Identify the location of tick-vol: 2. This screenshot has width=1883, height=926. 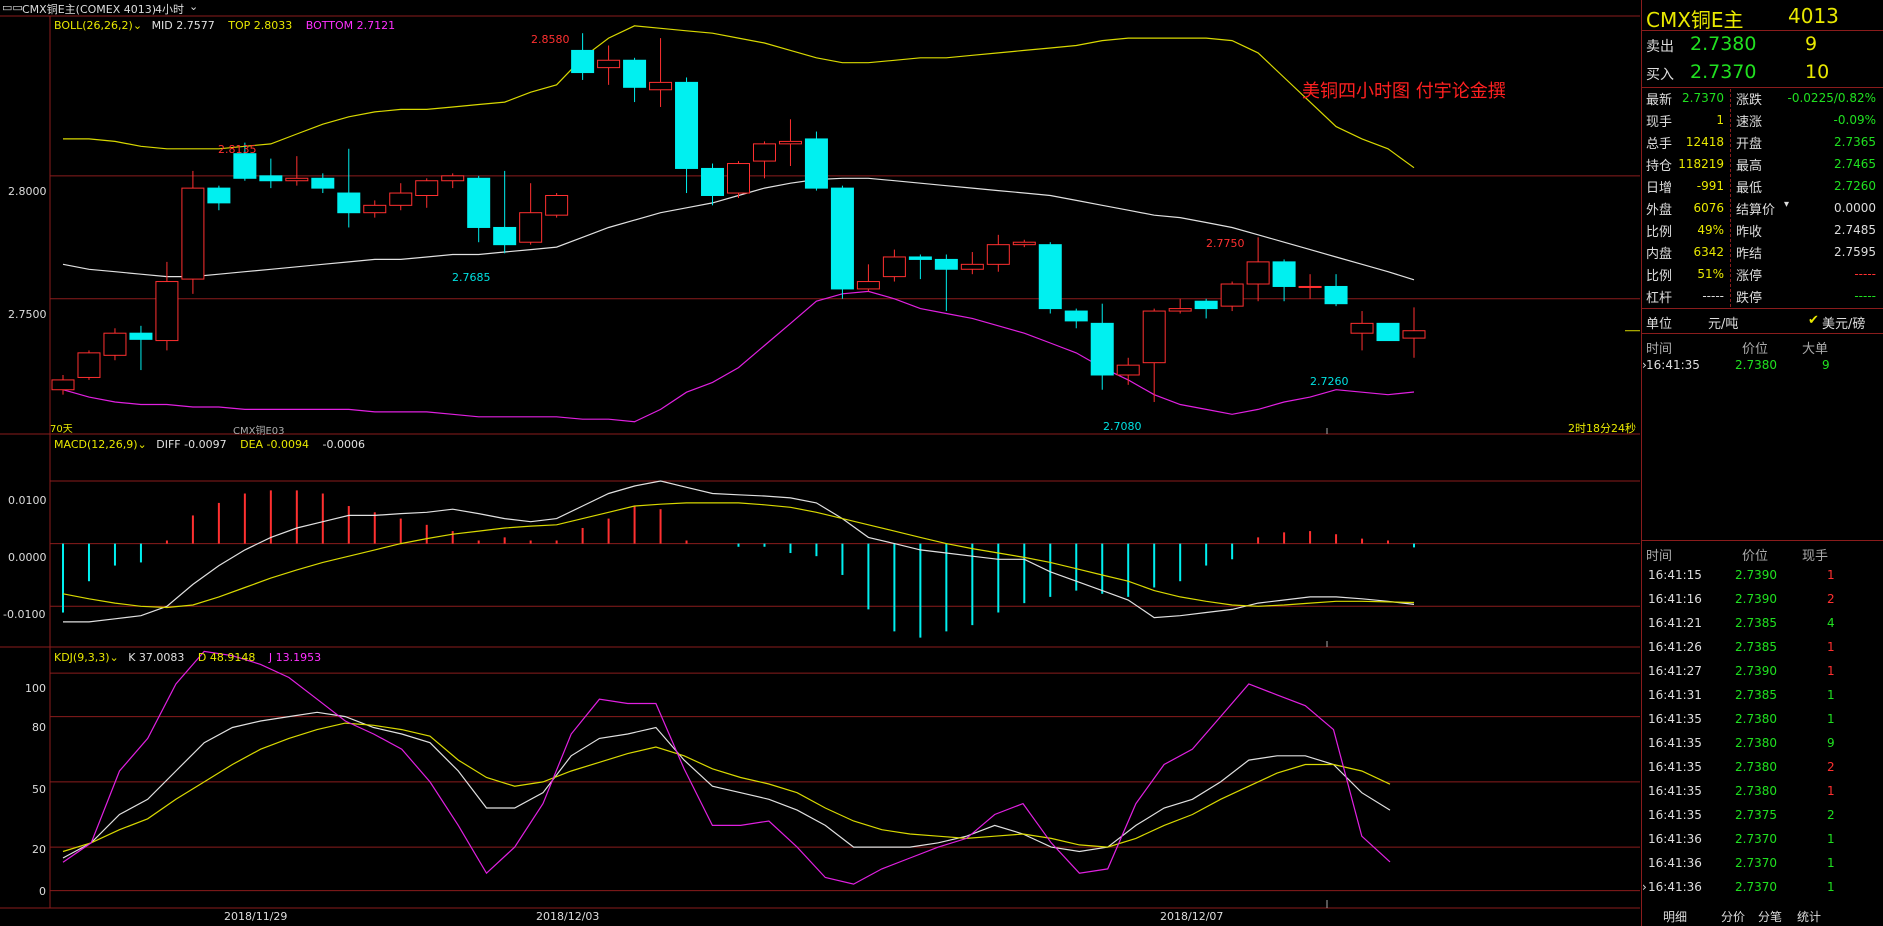
(1831, 815).